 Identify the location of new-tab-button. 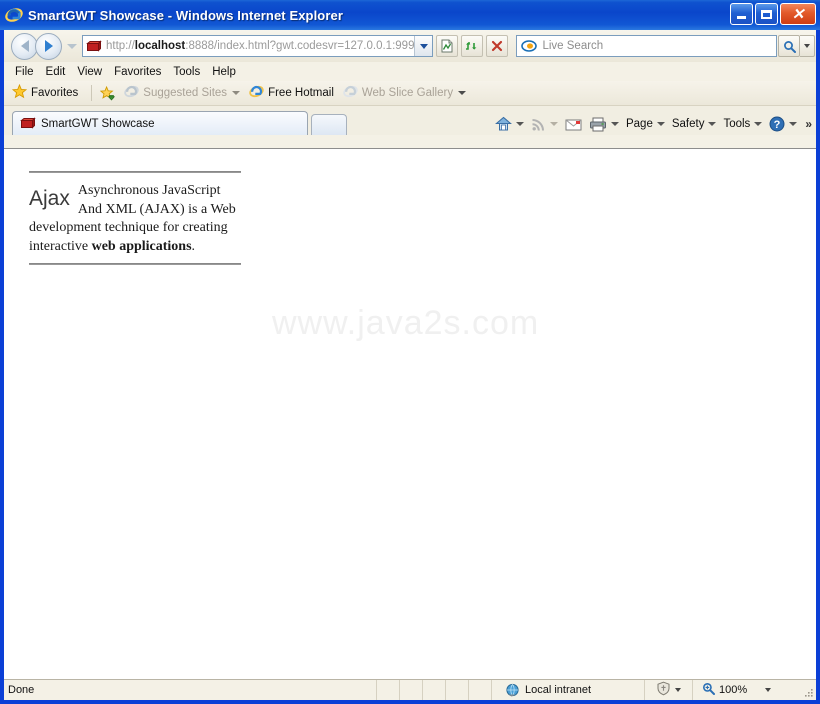
(329, 124).